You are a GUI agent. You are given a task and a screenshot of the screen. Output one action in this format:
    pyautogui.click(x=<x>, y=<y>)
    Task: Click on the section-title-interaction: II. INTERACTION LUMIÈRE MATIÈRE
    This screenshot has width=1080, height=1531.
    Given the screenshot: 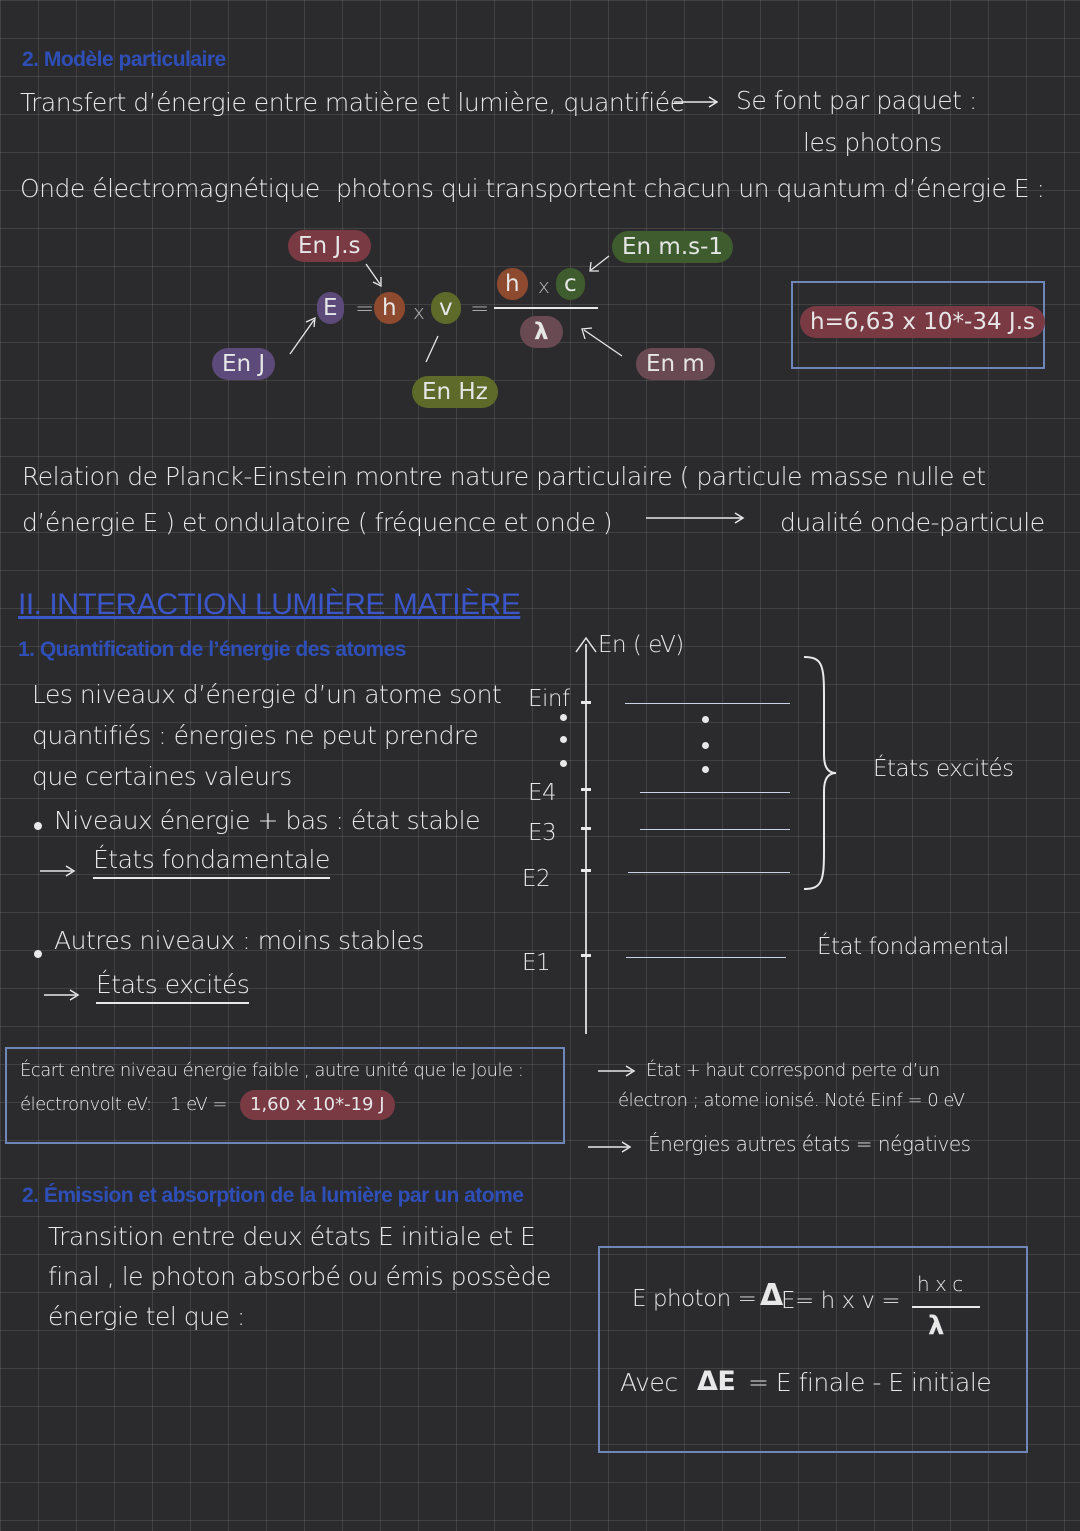 What is the action you would take?
    pyautogui.click(x=269, y=604)
    